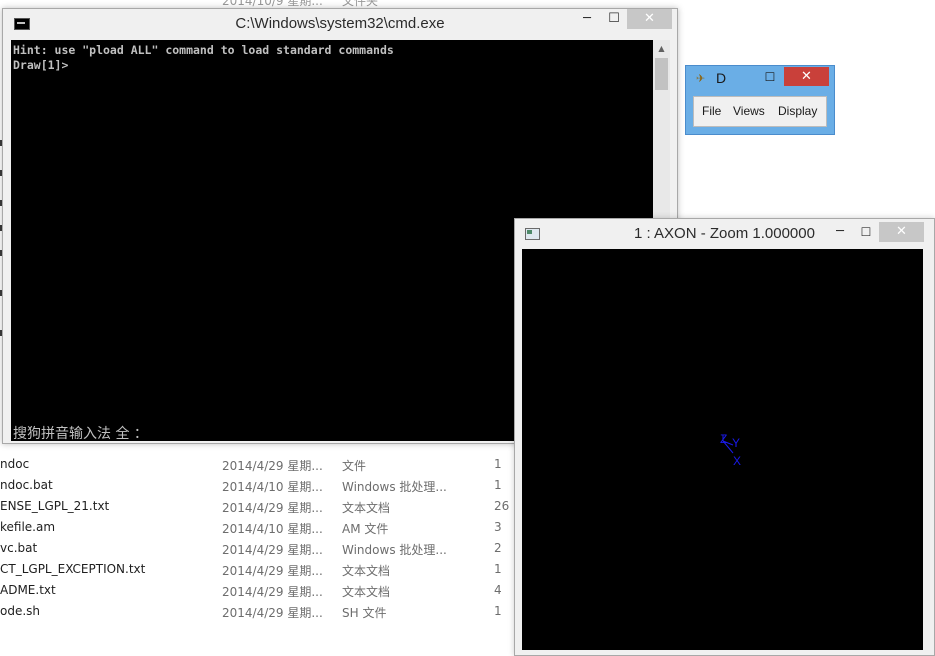  I want to click on file-row: vc.bat 2014/4/29 星期... Windows 批处理... 2, so click(260, 548).